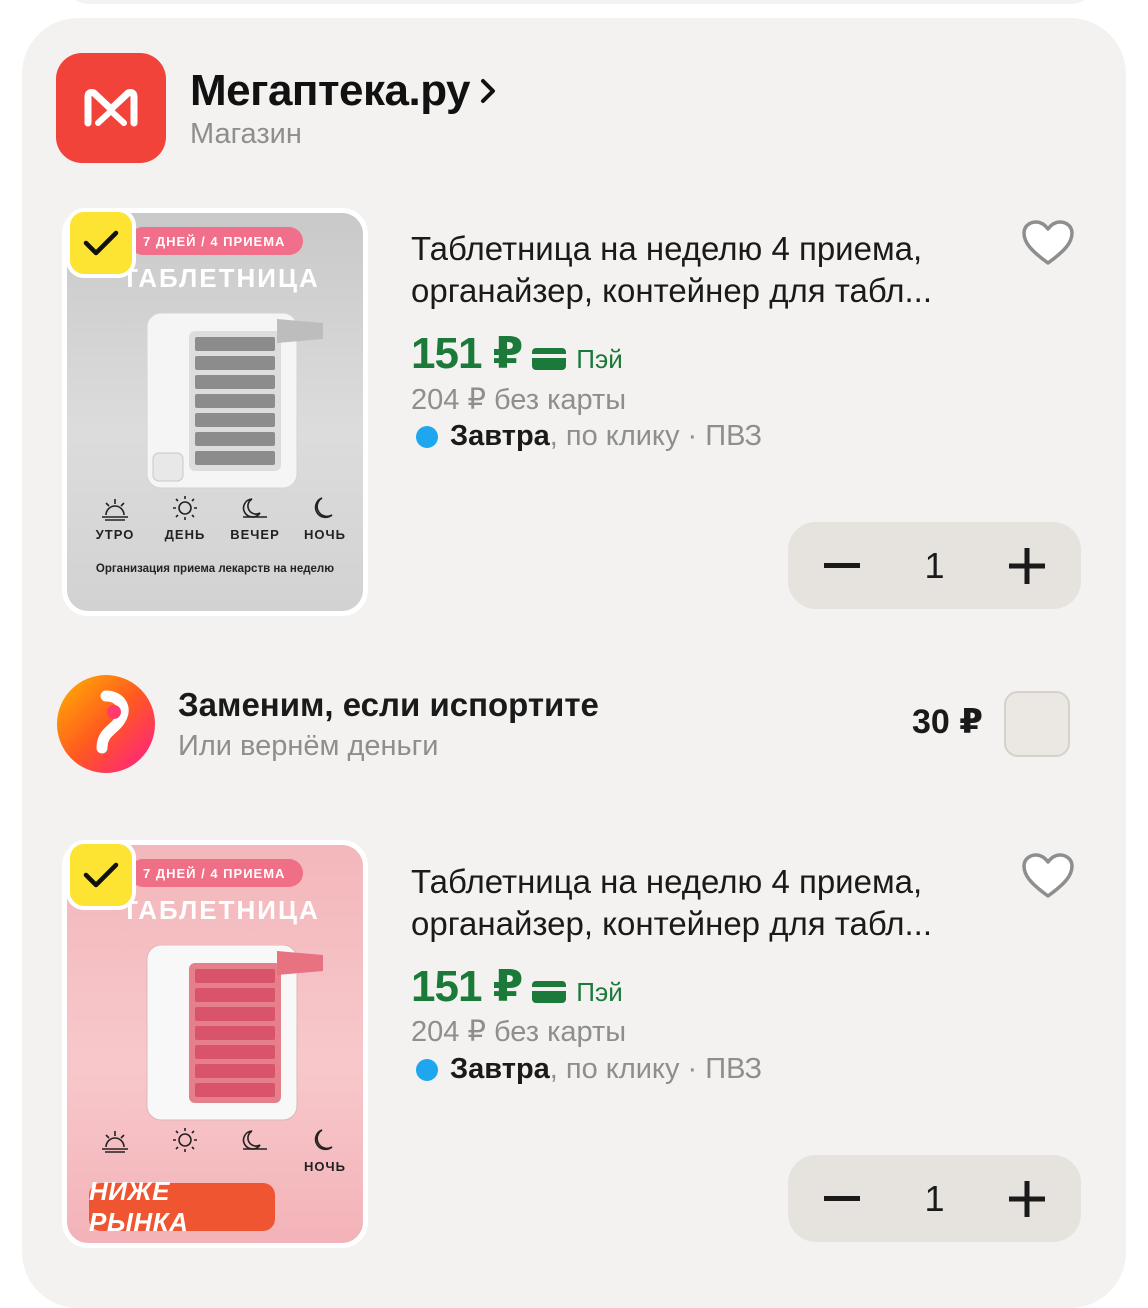 The width and height of the screenshot is (1148, 1308). Describe the element at coordinates (220, 1150) in the screenshot. I see `day-icons: НОЧЬ` at that location.